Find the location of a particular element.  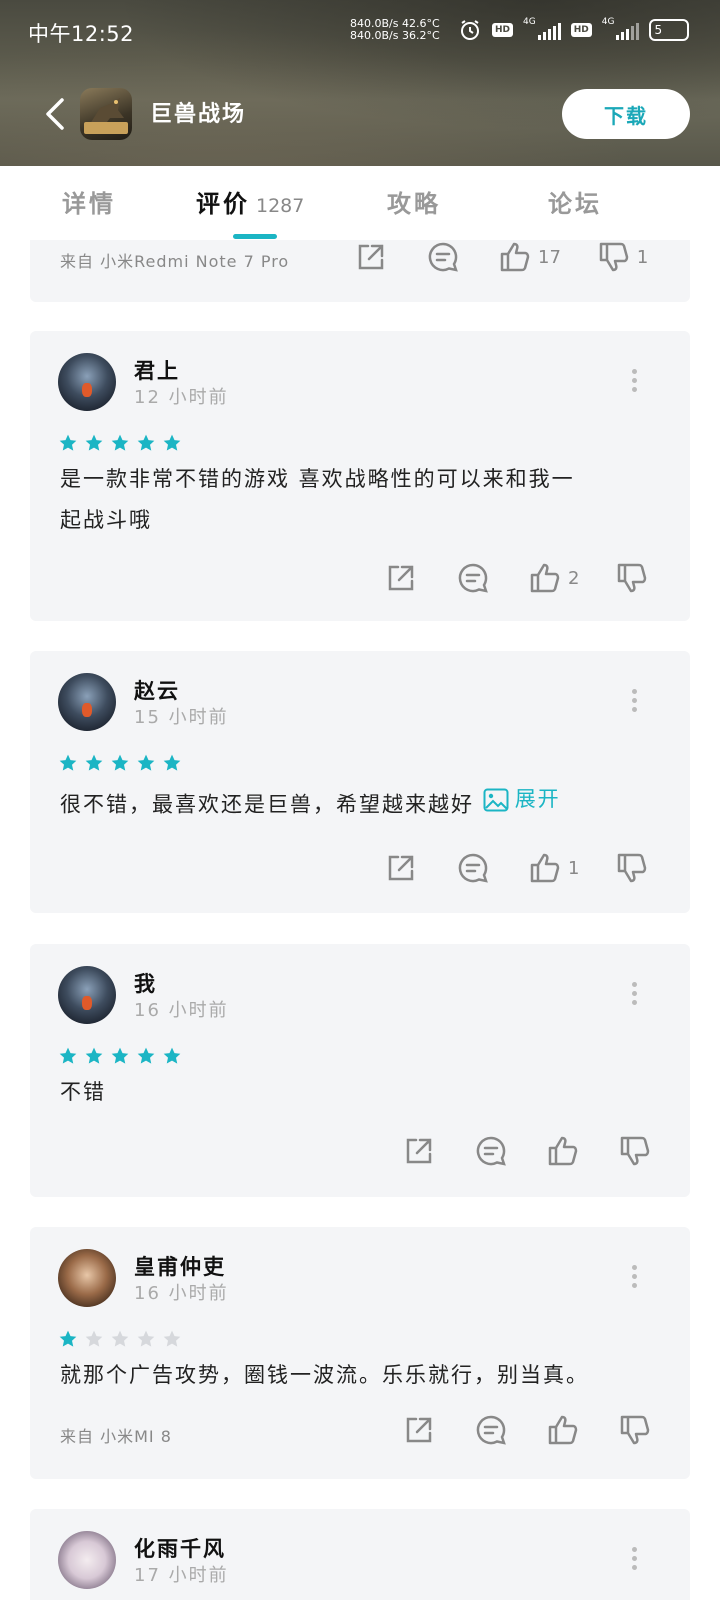

review-text-line: 不错 is located at coordinates (83, 1092).